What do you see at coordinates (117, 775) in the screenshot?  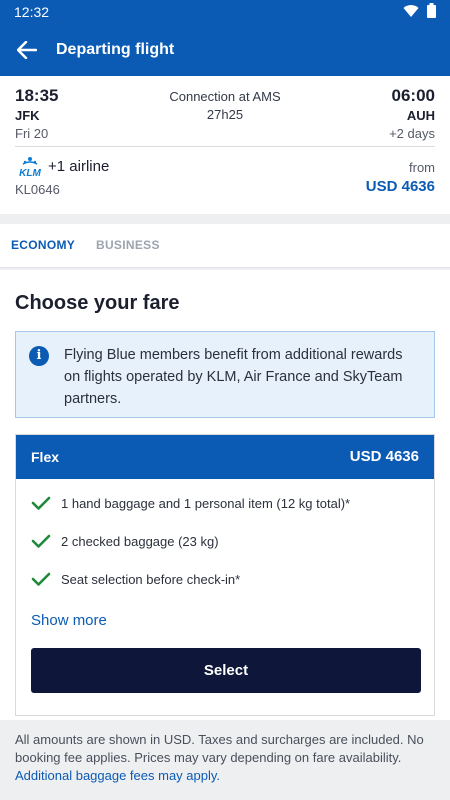 I see `baggage-fees-link: Additional baggage fees may apply.` at bounding box center [117, 775].